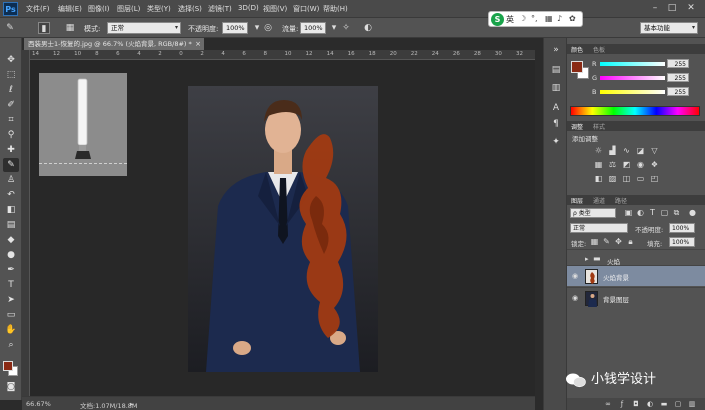  What do you see at coordinates (335, 9) in the screenshot?
I see `menu-help: 帮助(H)` at bounding box center [335, 9].